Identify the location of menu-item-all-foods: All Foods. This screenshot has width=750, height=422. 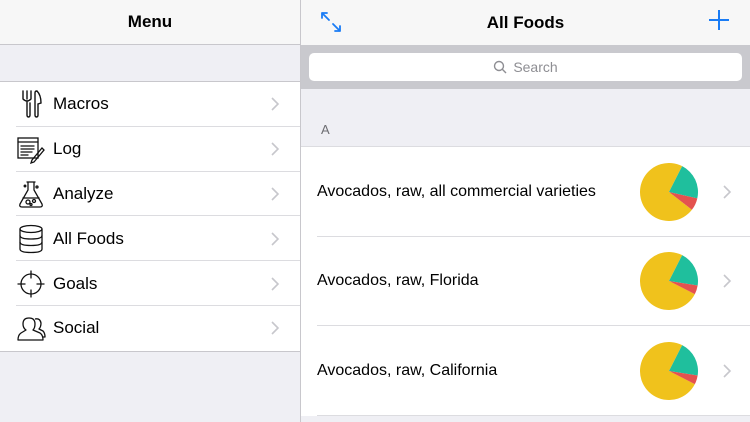
(150, 238).